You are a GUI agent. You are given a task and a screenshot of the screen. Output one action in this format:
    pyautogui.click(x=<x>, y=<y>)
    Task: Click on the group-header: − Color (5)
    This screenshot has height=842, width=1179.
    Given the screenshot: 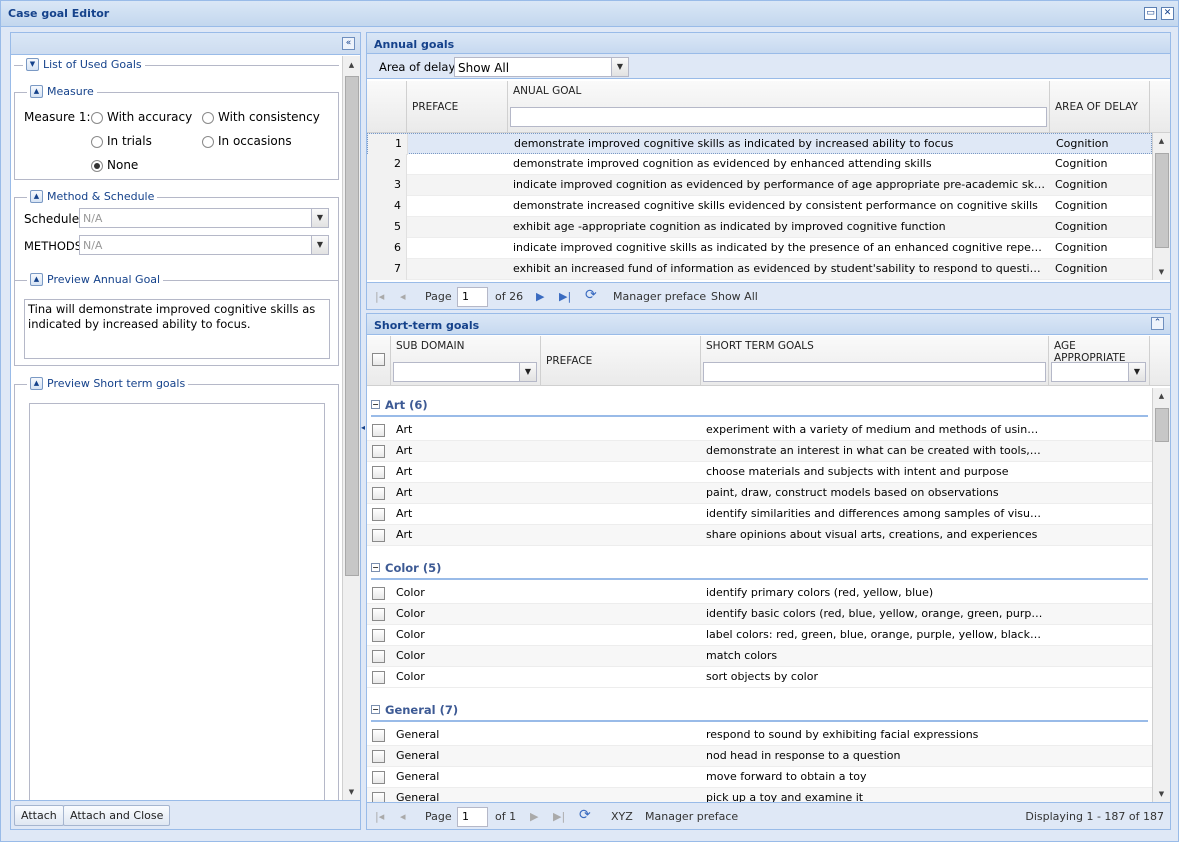 What is the action you would take?
    pyautogui.click(x=759, y=567)
    